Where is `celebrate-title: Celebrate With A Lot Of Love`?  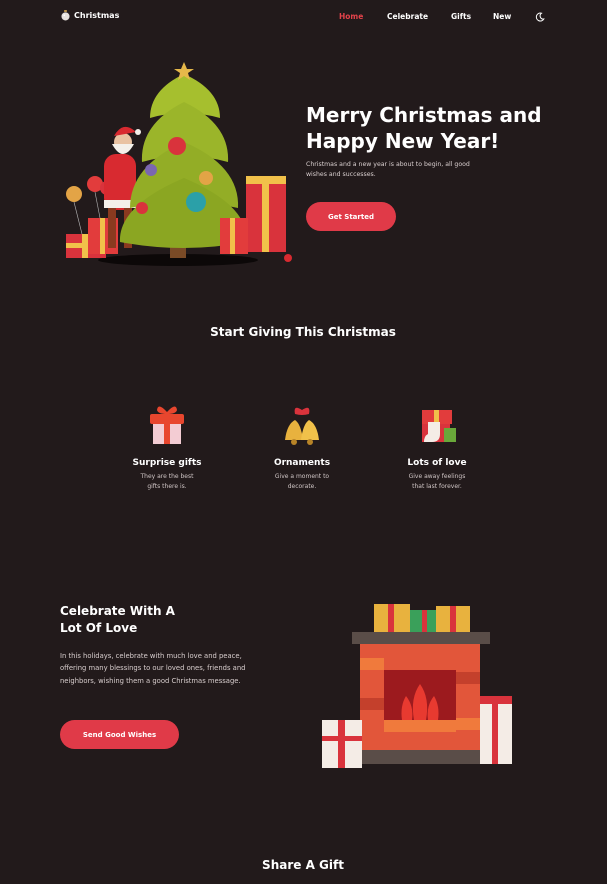
celebrate-title: Celebrate With A Lot Of Love is located at coordinates (117, 619).